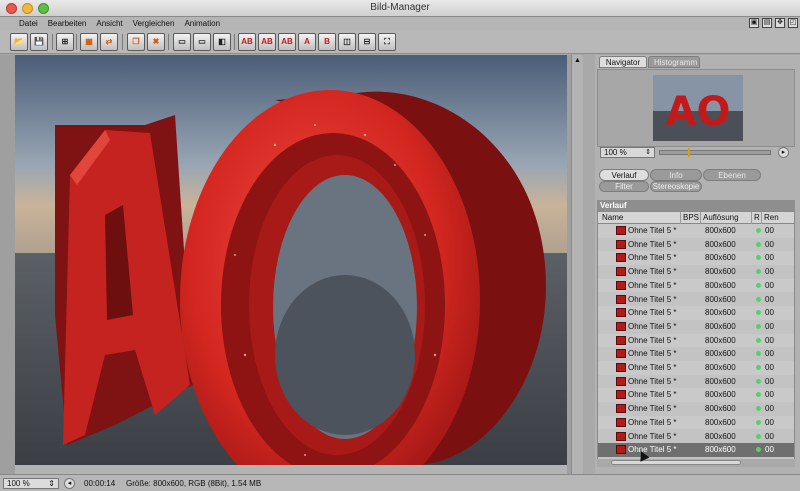 The height and width of the screenshot is (491, 800). I want to click on save-icon: 💾, so click(39, 42).